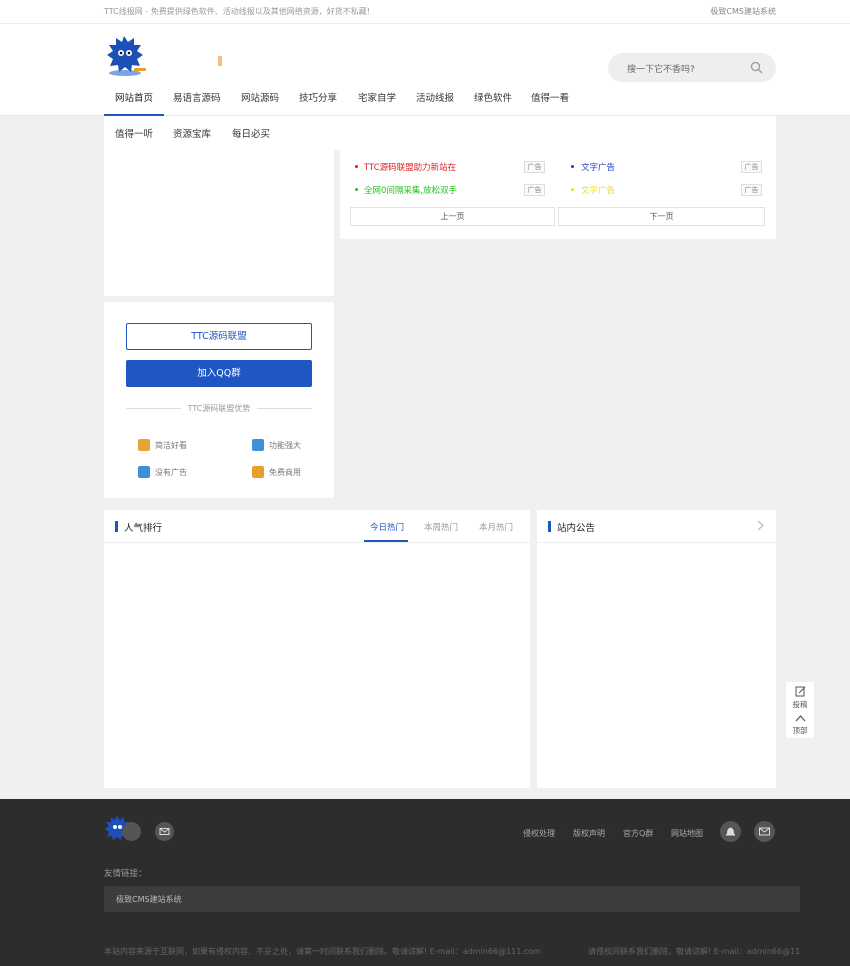 The height and width of the screenshot is (966, 850). I want to click on feature-no-ads: 没有广告, so click(162, 472).